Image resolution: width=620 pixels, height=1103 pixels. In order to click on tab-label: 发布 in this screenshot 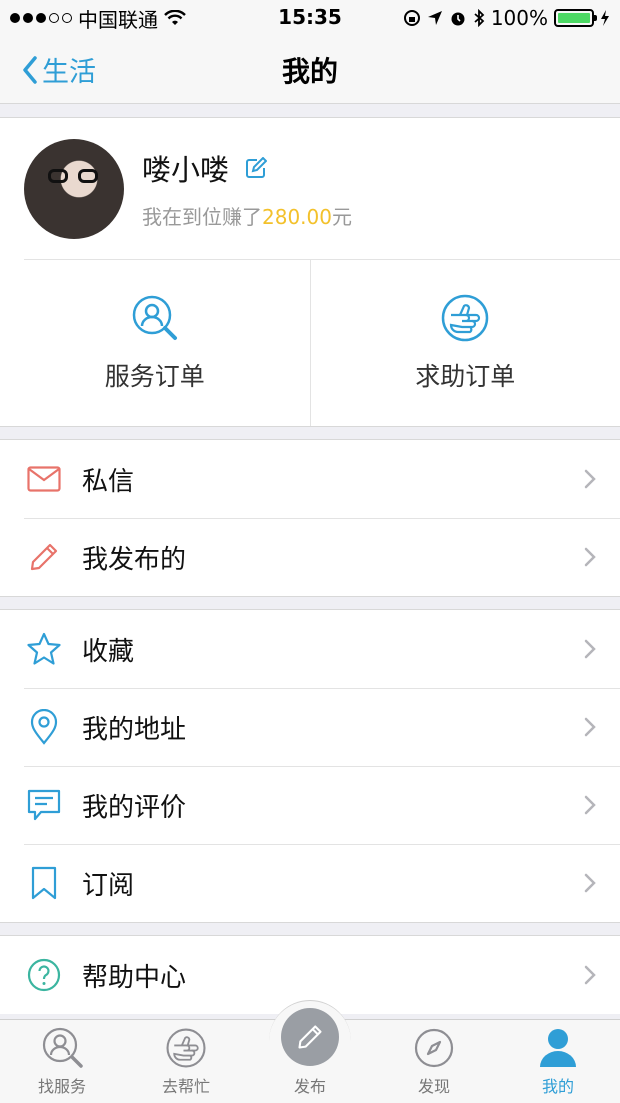, I will do `click(309, 1086)`.